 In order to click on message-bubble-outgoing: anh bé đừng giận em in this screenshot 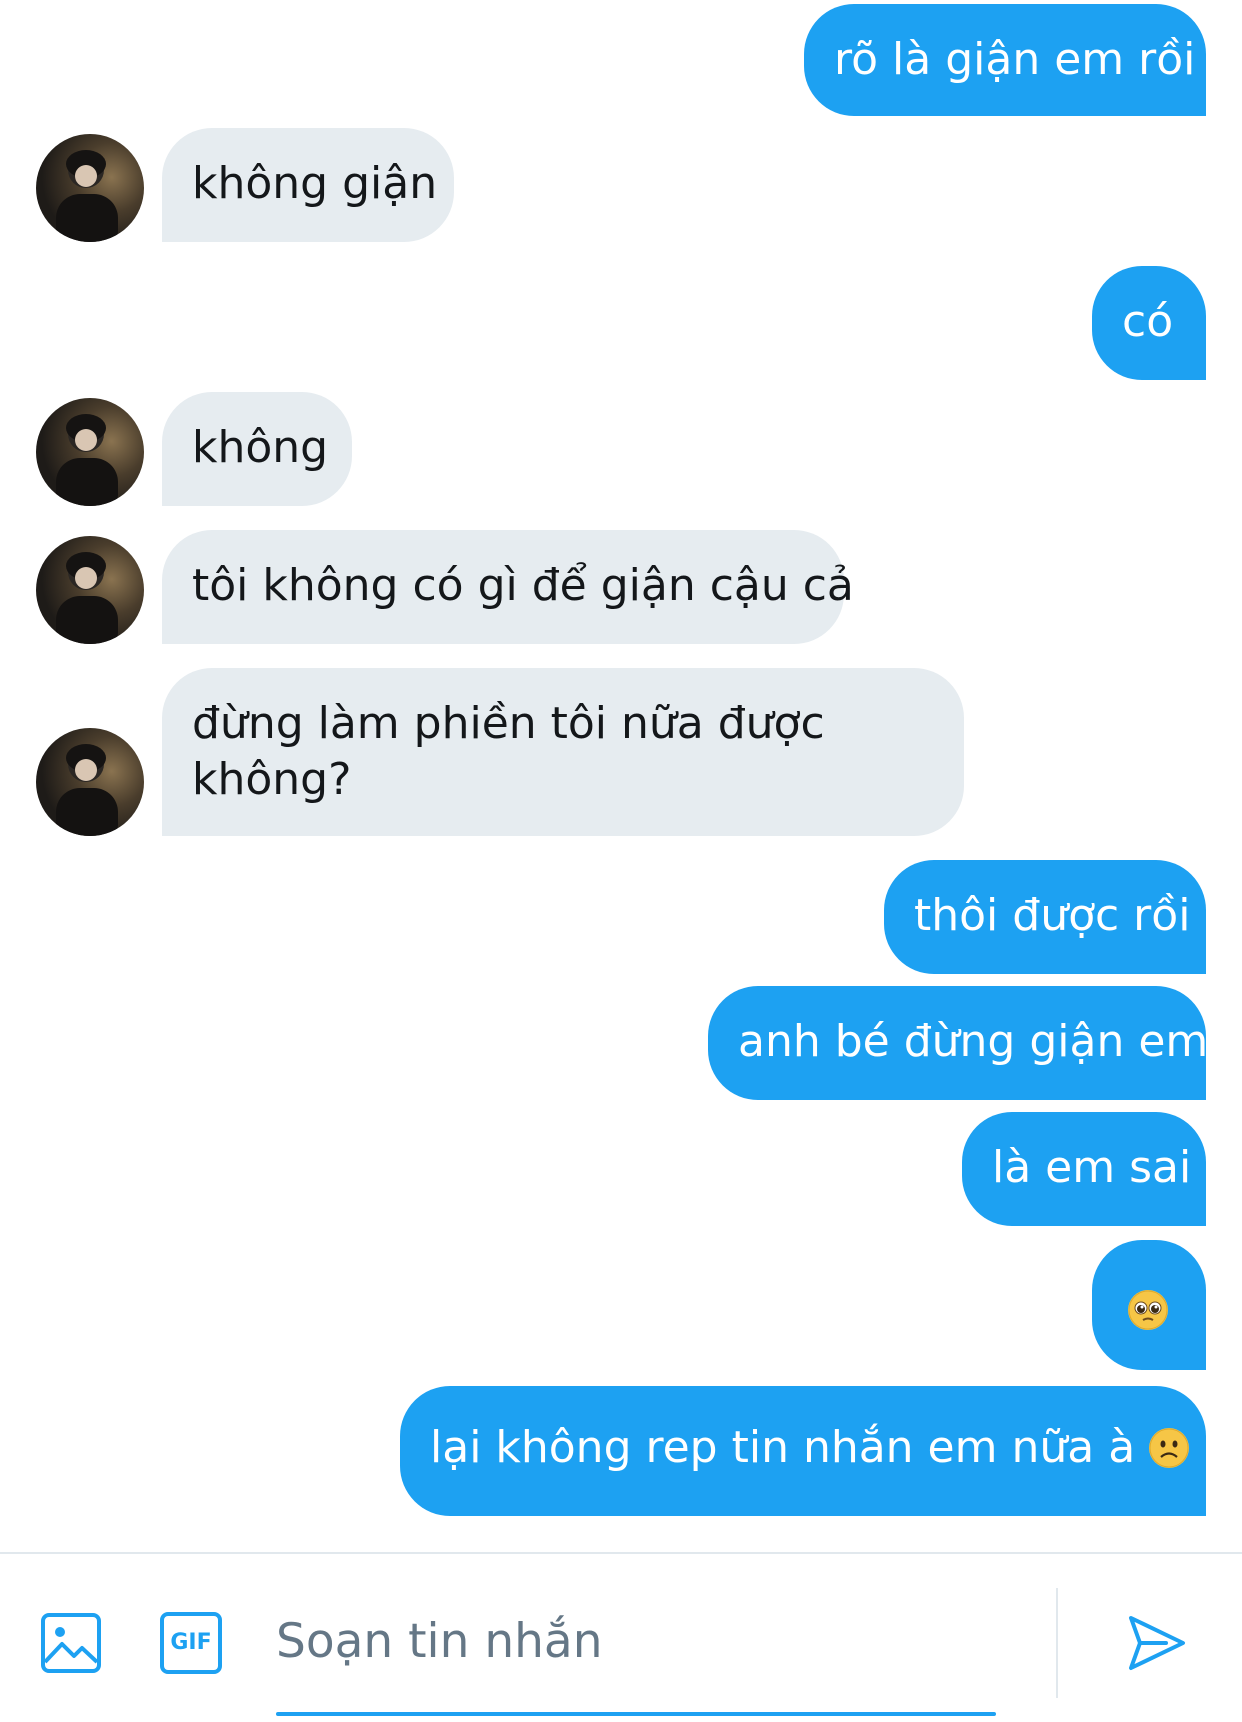, I will do `click(958, 1043)`.